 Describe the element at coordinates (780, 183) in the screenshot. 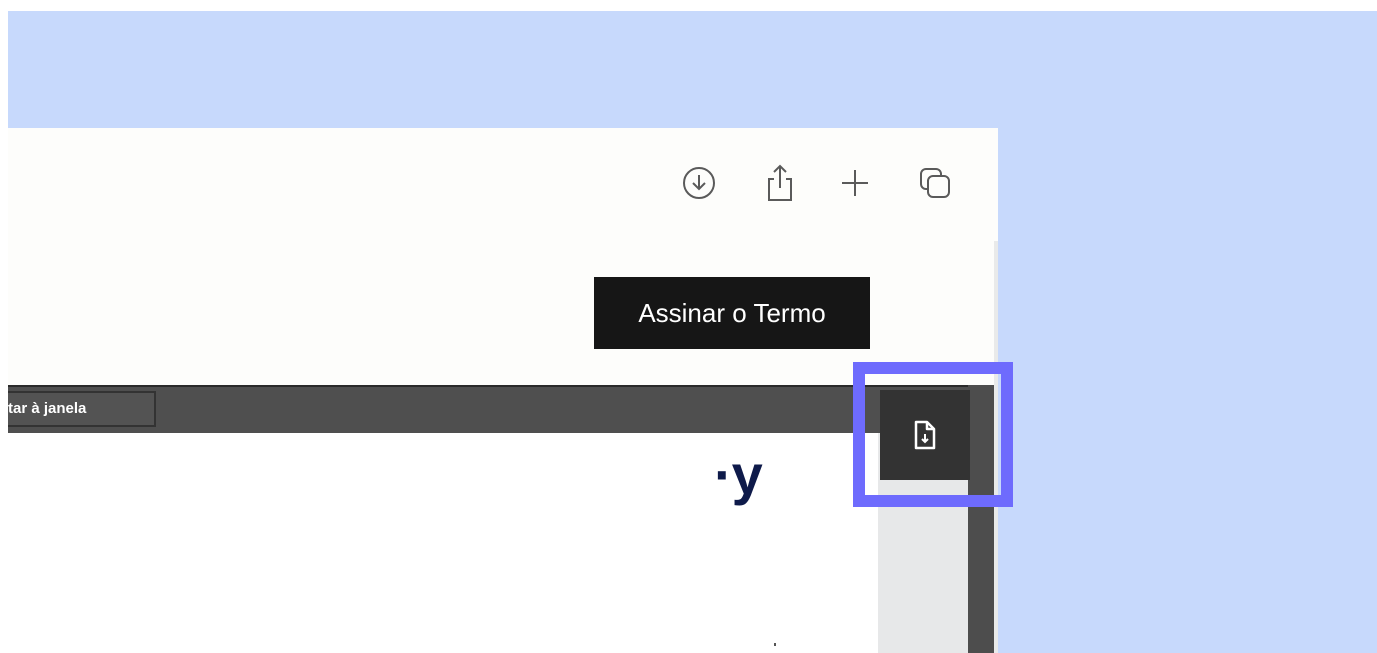

I see `share-icon` at that location.